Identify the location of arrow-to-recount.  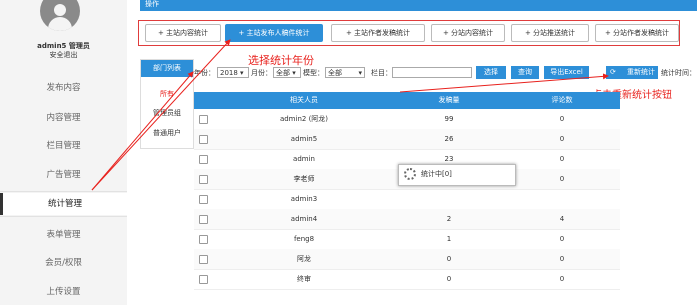
(504, 83).